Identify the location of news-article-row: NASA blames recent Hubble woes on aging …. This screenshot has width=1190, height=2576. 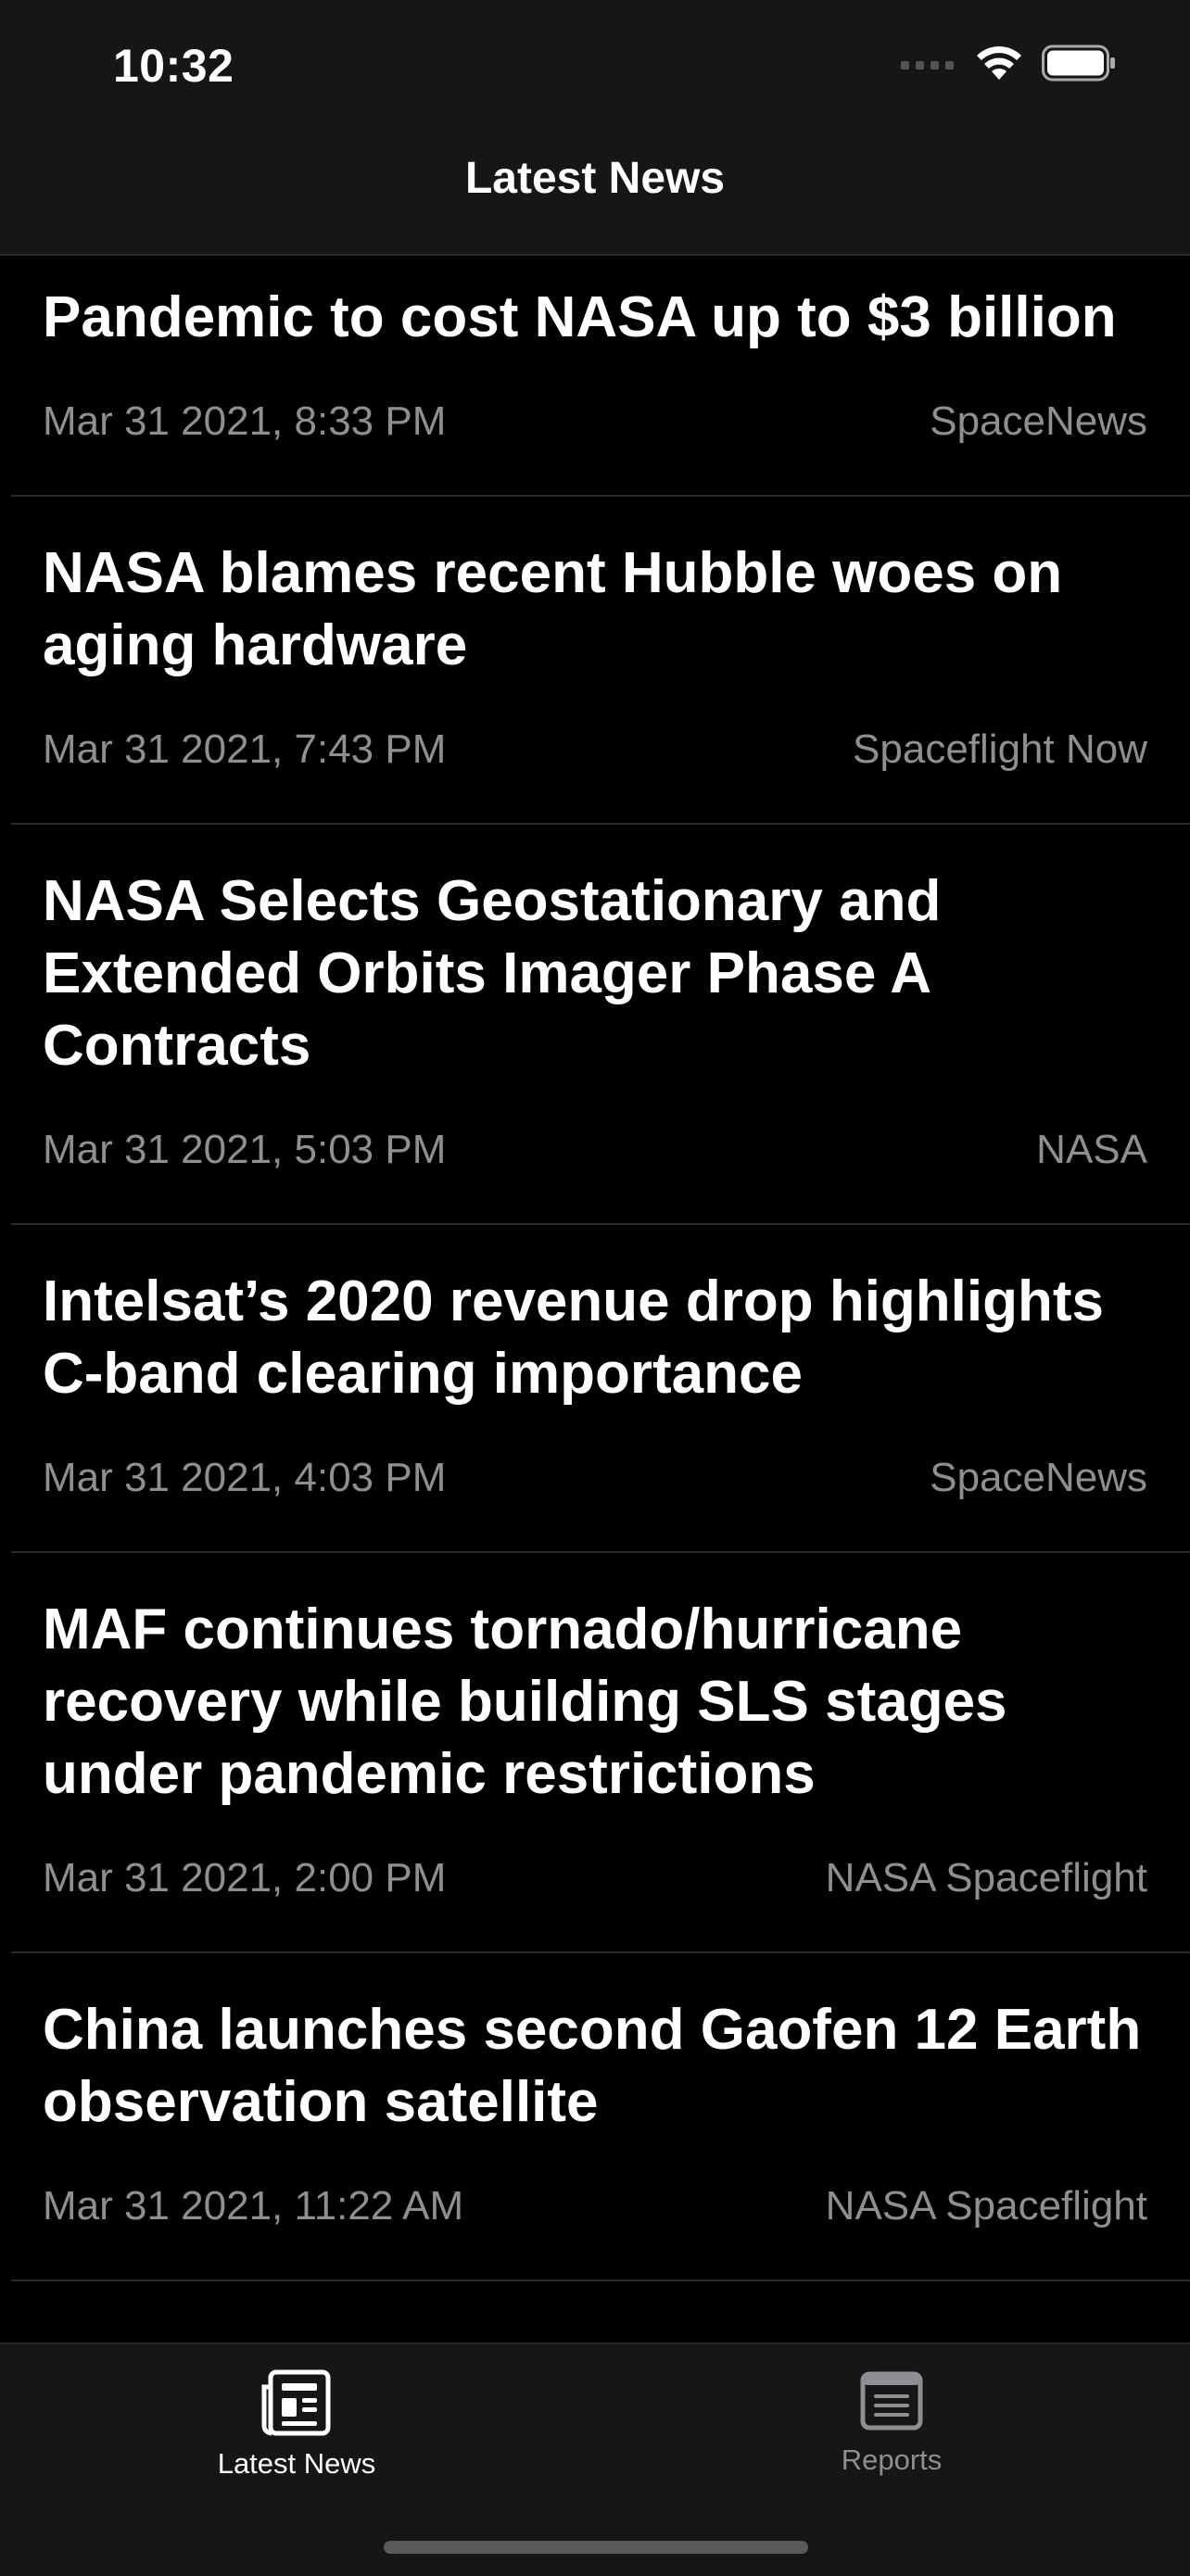
(600, 661).